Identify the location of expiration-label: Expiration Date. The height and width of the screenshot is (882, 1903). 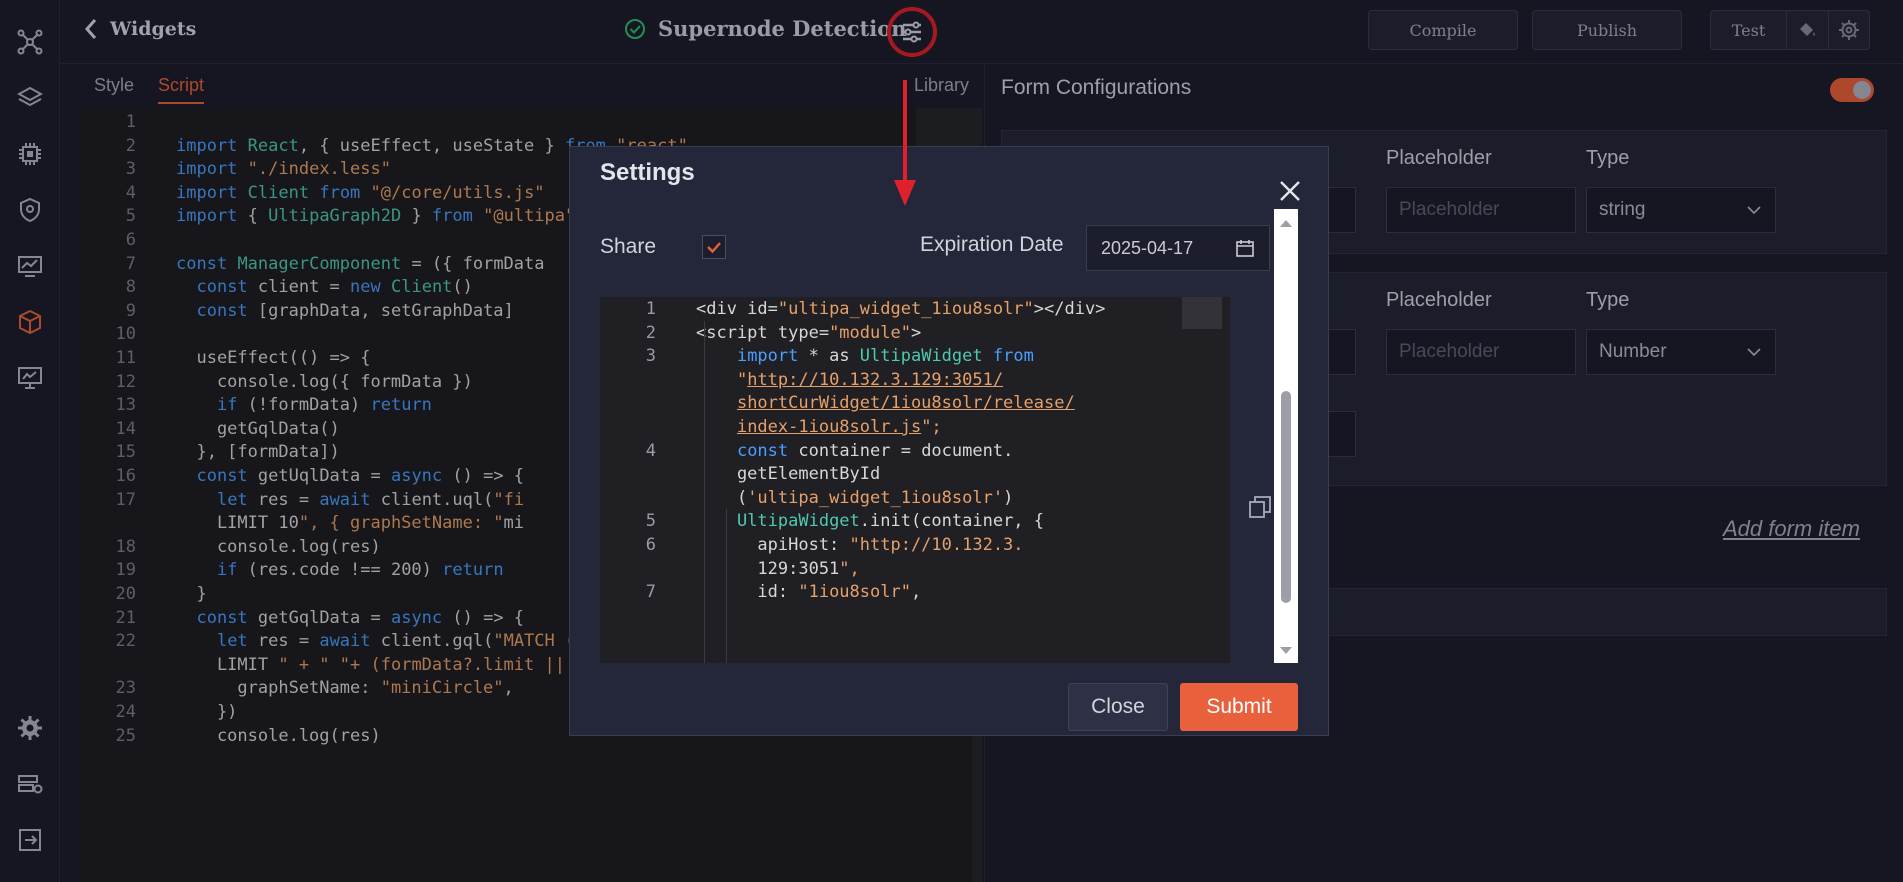
(992, 244).